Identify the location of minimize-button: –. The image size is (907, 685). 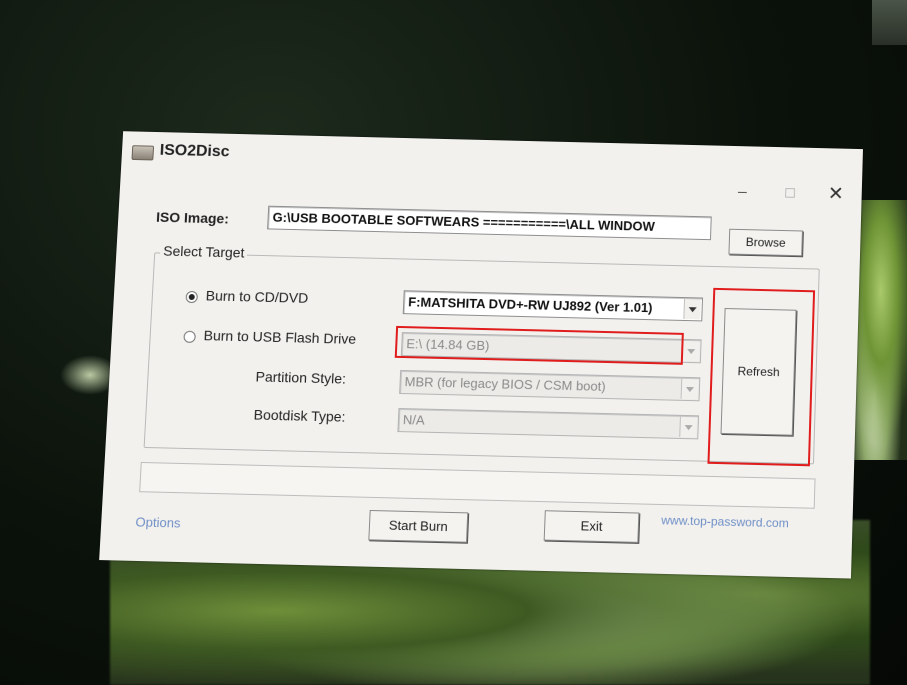
(742, 192).